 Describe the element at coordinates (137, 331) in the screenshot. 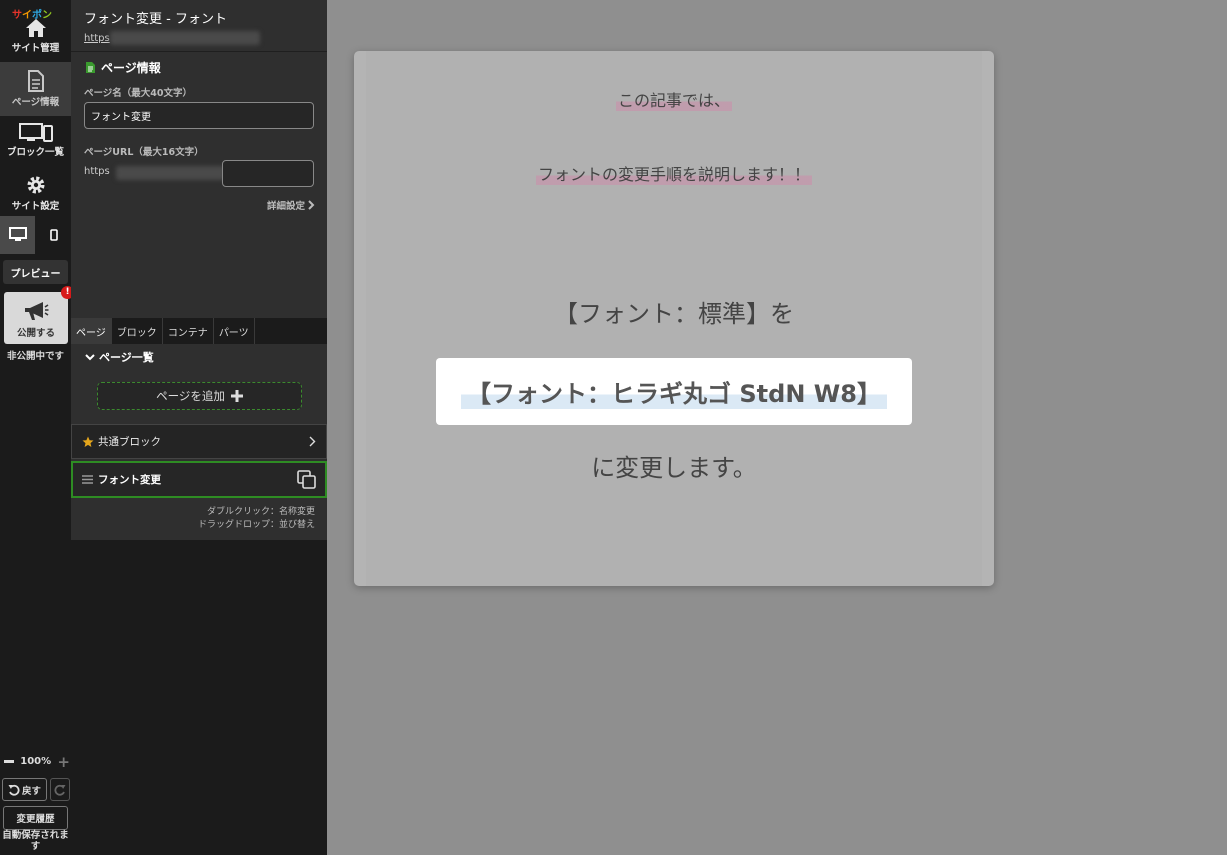

I see `tab-block: ブロック` at that location.